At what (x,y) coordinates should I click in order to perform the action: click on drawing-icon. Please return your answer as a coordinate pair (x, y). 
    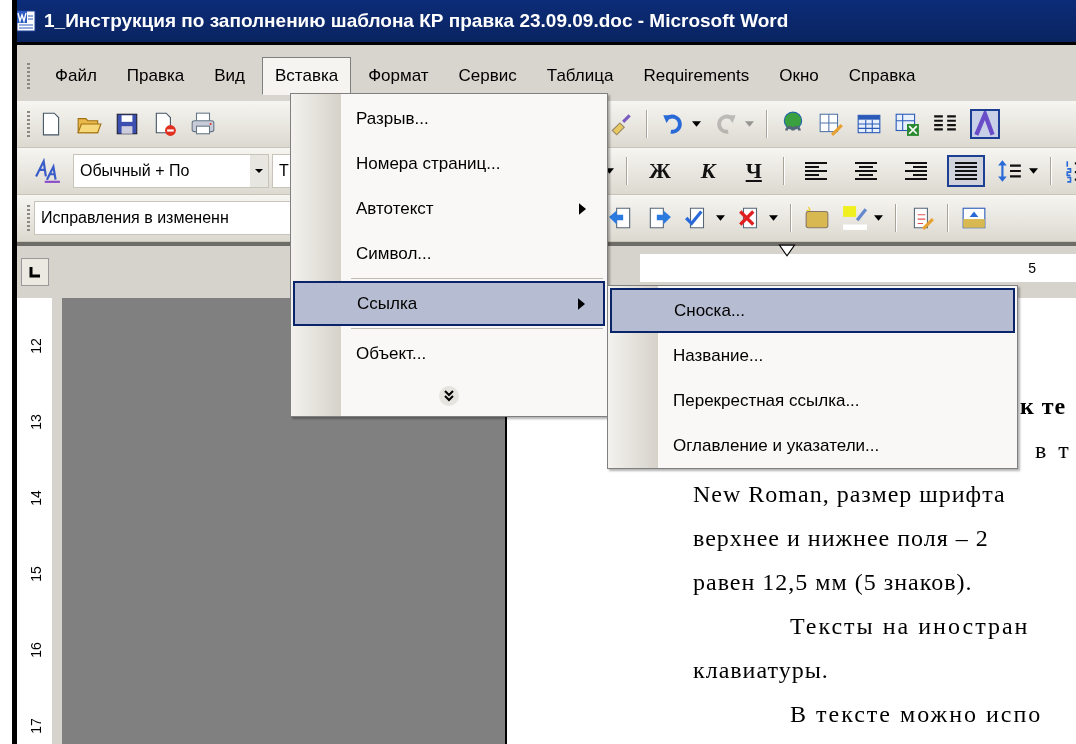
    Looking at the image, I should click on (985, 124).